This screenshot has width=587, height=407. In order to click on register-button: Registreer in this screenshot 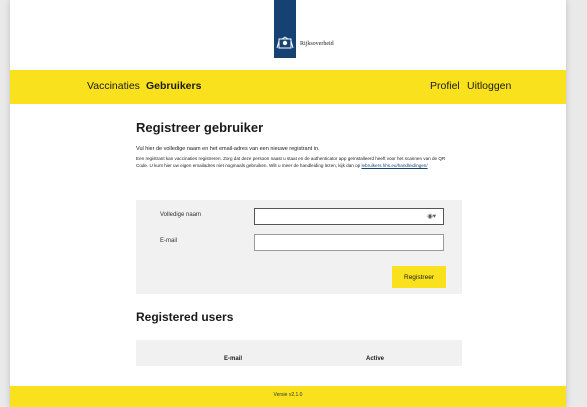, I will do `click(419, 277)`.